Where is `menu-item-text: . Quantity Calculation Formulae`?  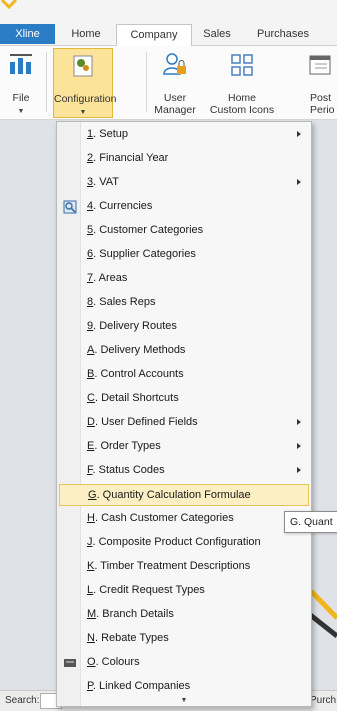 menu-item-text: . Quantity Calculation Formulae is located at coordinates (173, 495).